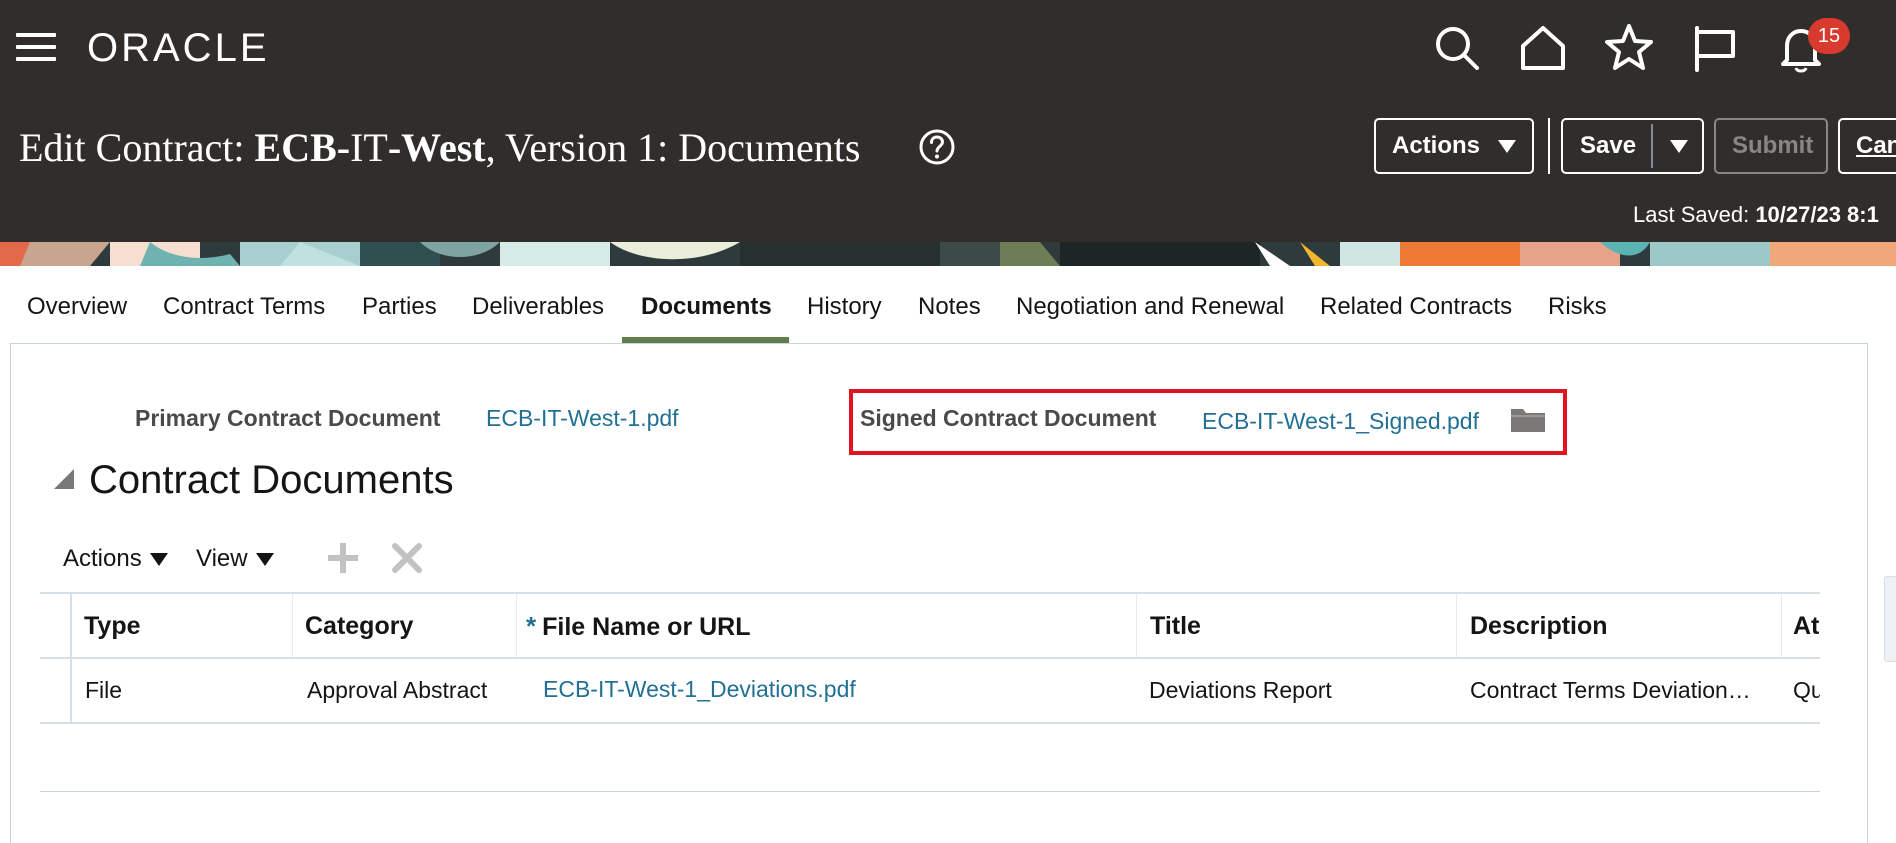 Image resolution: width=1896 pixels, height=843 pixels. I want to click on tab-parties: Parties, so click(399, 305).